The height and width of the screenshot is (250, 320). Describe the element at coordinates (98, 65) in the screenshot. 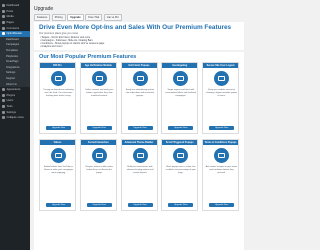

I see `feature-card-title: Age Verification Module` at that location.